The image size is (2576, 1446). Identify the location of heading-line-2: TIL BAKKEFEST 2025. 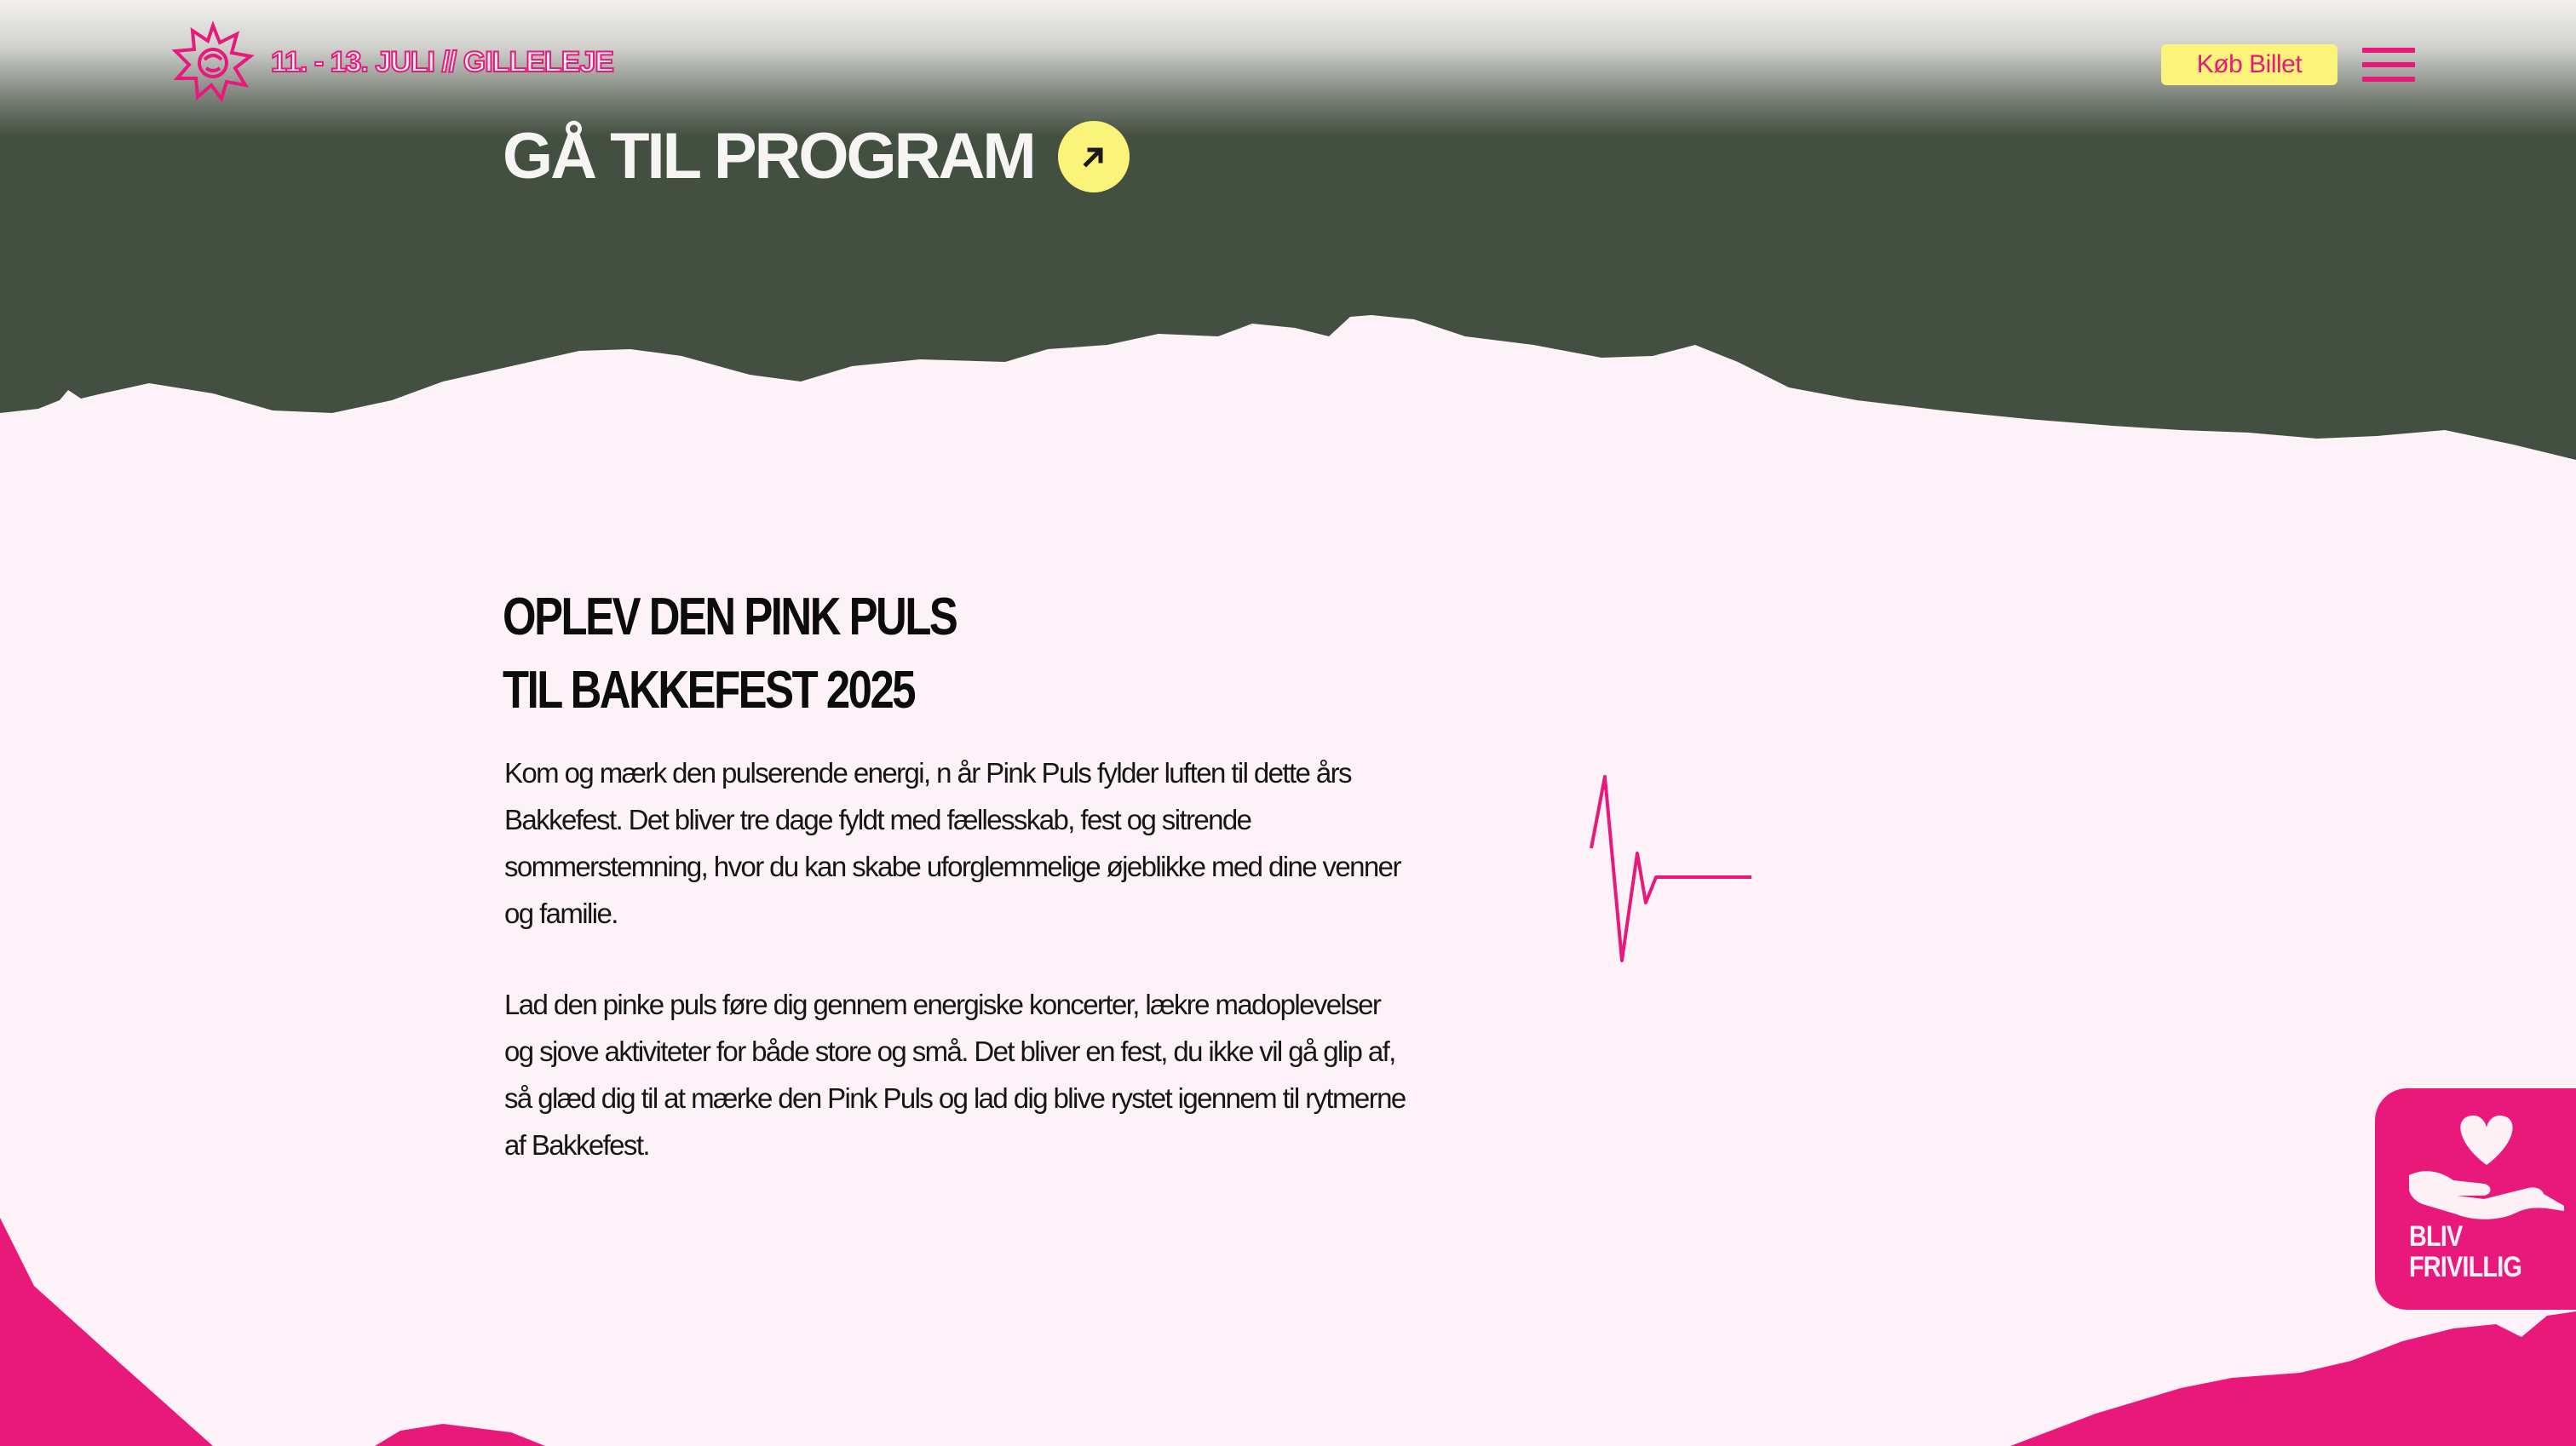
(710, 690).